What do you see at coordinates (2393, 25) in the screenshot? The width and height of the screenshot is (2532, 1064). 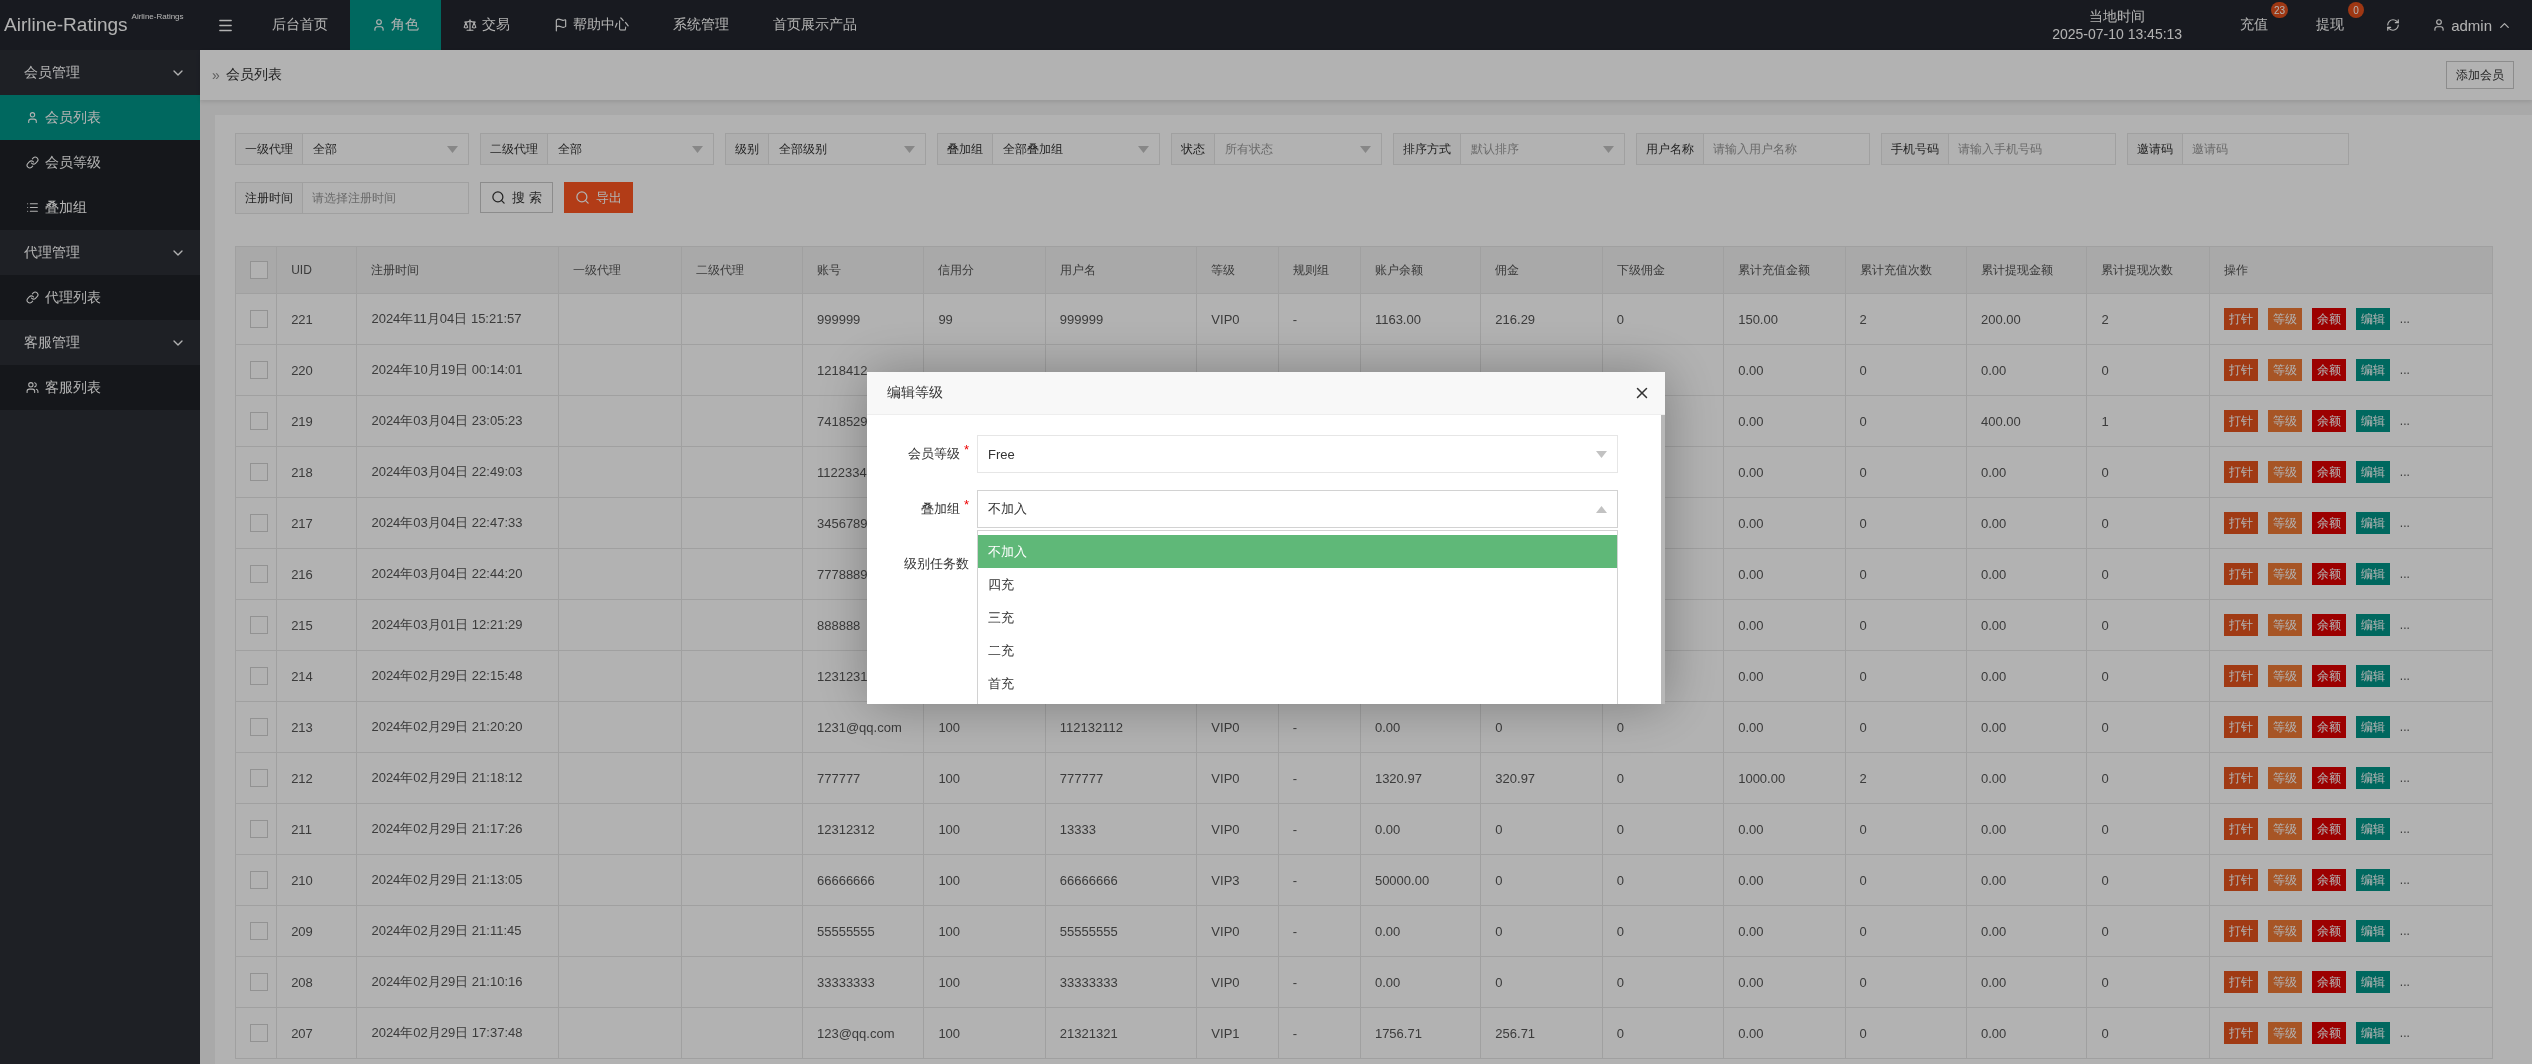 I see `refresh-icon` at bounding box center [2393, 25].